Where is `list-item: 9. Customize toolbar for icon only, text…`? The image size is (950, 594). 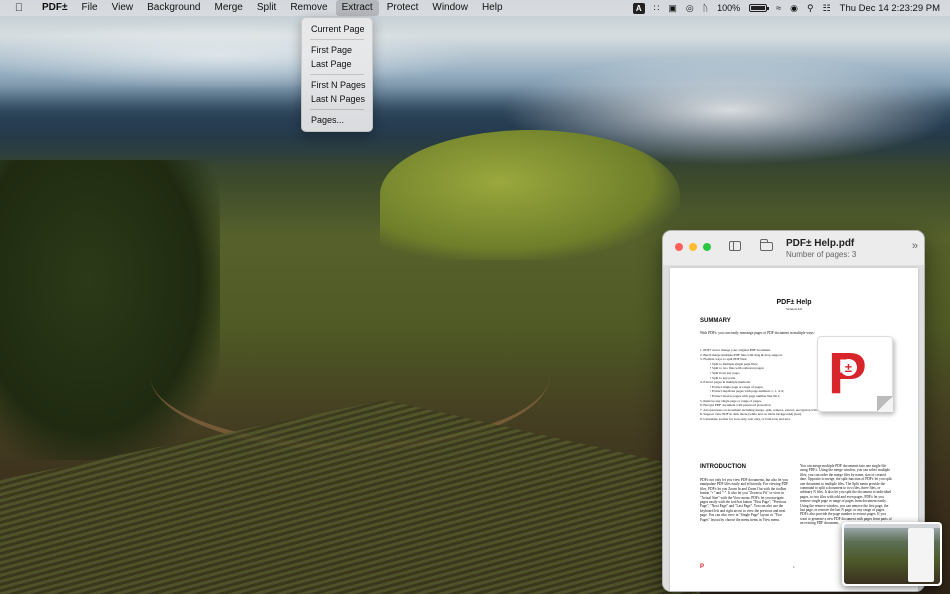 list-item: 9. Customize toolbar for icon only, text… is located at coordinates (745, 418).